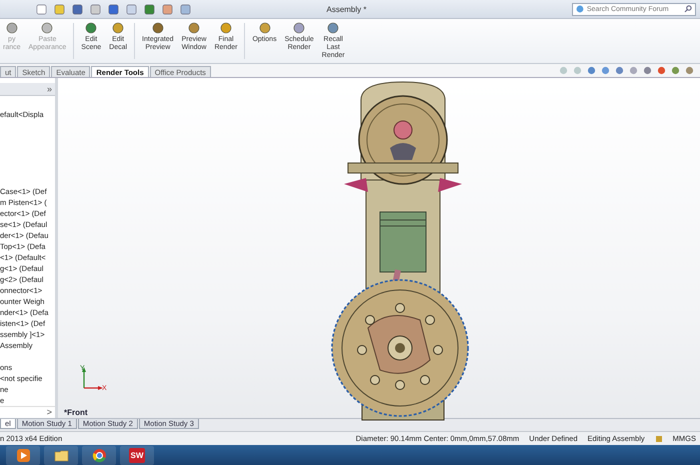  Describe the element at coordinates (99, 455) in the screenshot. I see `browser-taskbar-icon` at that location.